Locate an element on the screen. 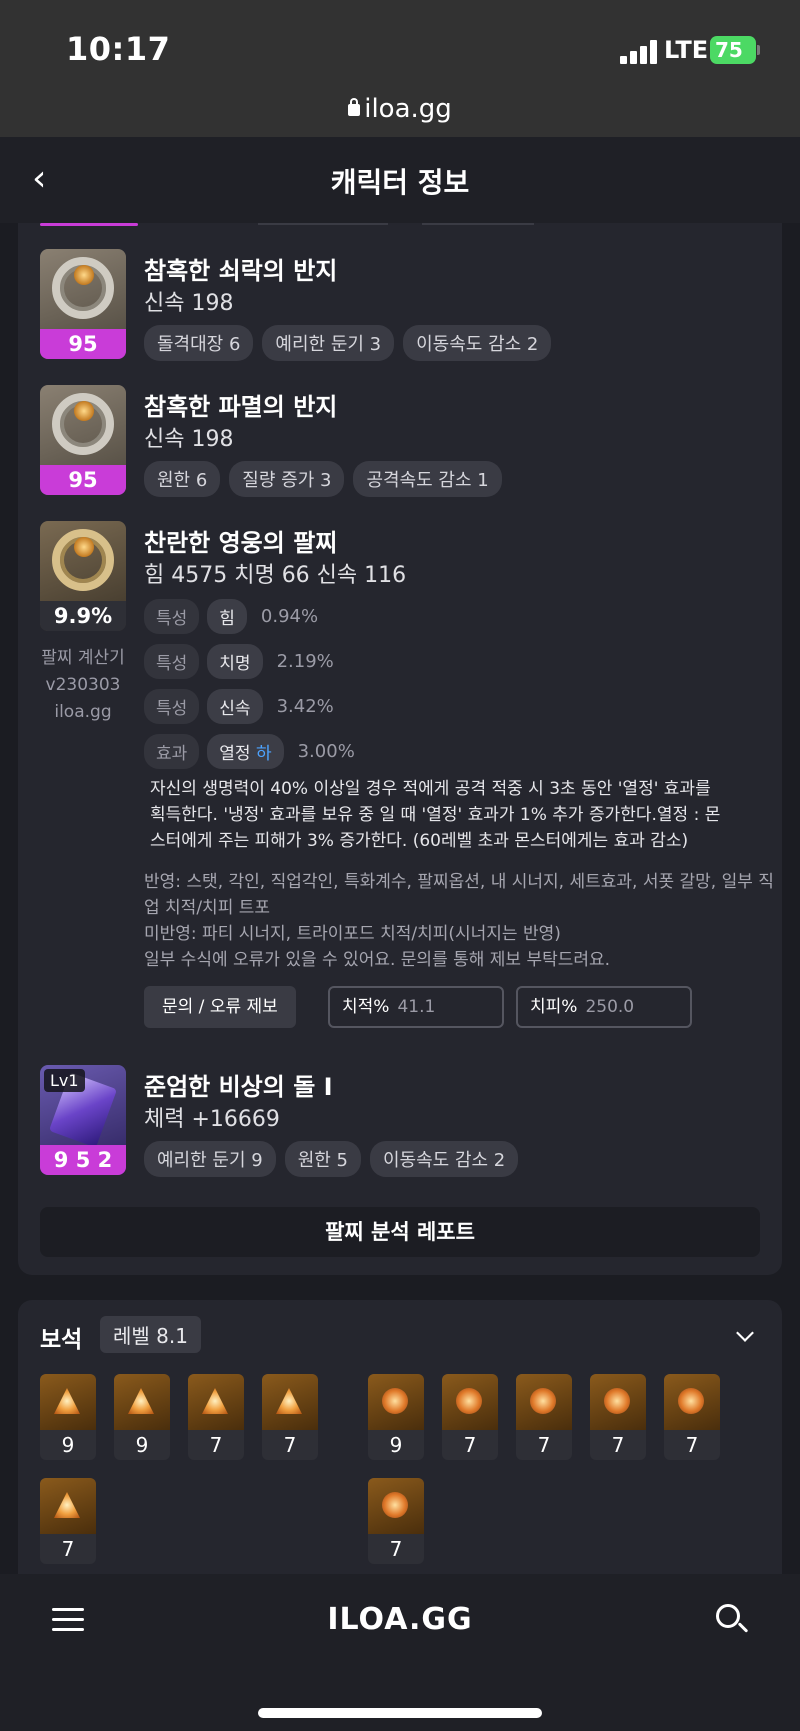  stone-quality-badge: 9 5 2 is located at coordinates (83, 1160).